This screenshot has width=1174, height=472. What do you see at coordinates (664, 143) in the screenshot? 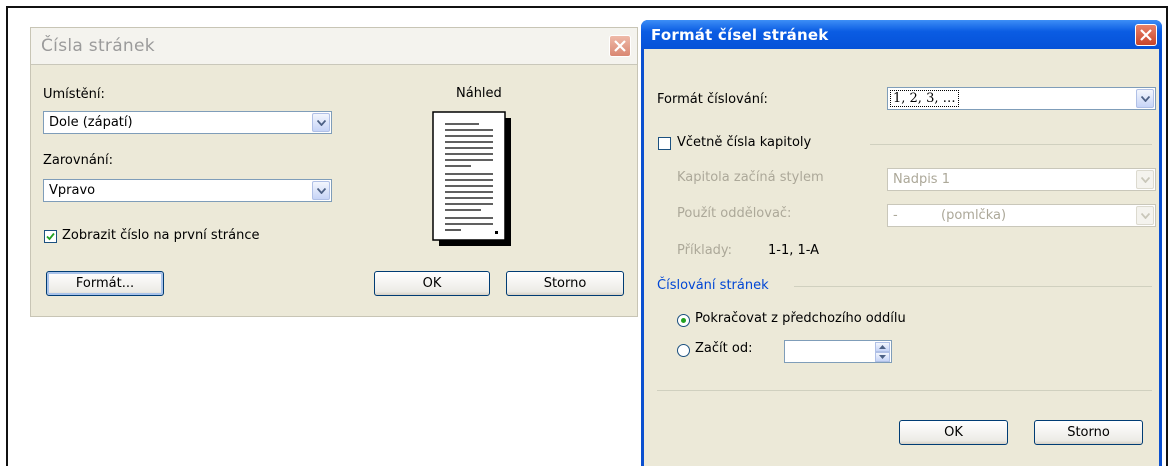
I see `include-chapter-checkbox` at bounding box center [664, 143].